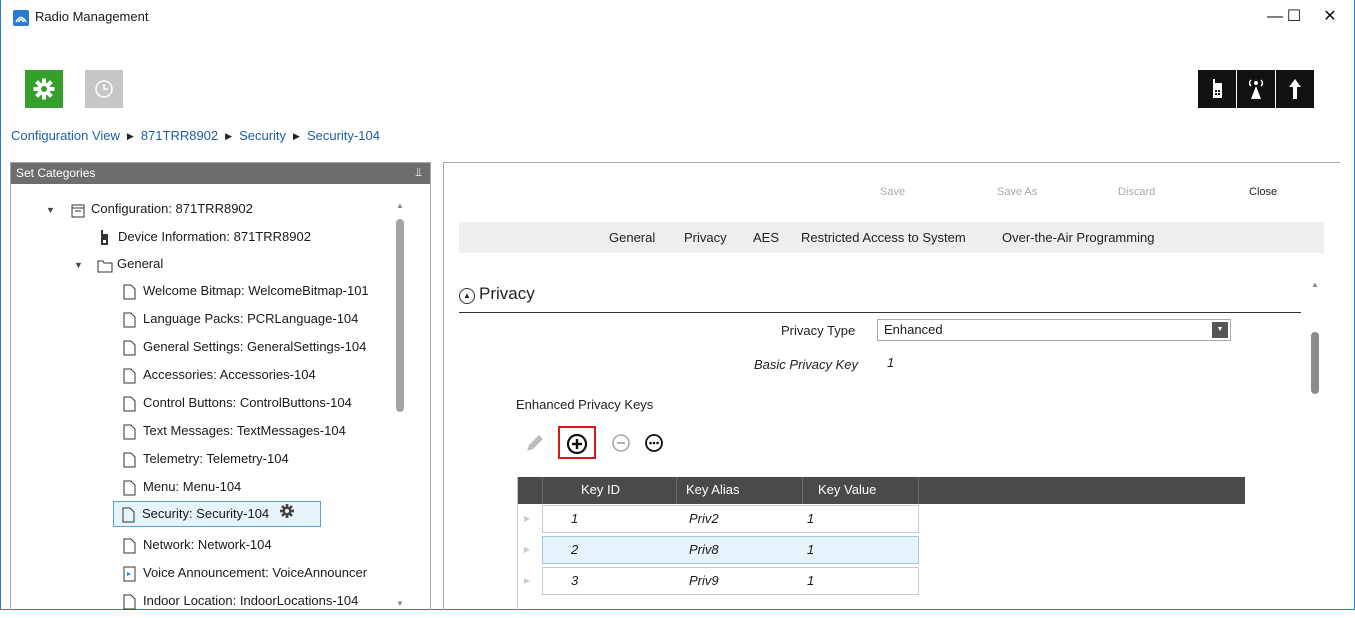 The width and height of the screenshot is (1355, 618). What do you see at coordinates (92, 16) in the screenshot?
I see `window-title: Radio Management` at bounding box center [92, 16].